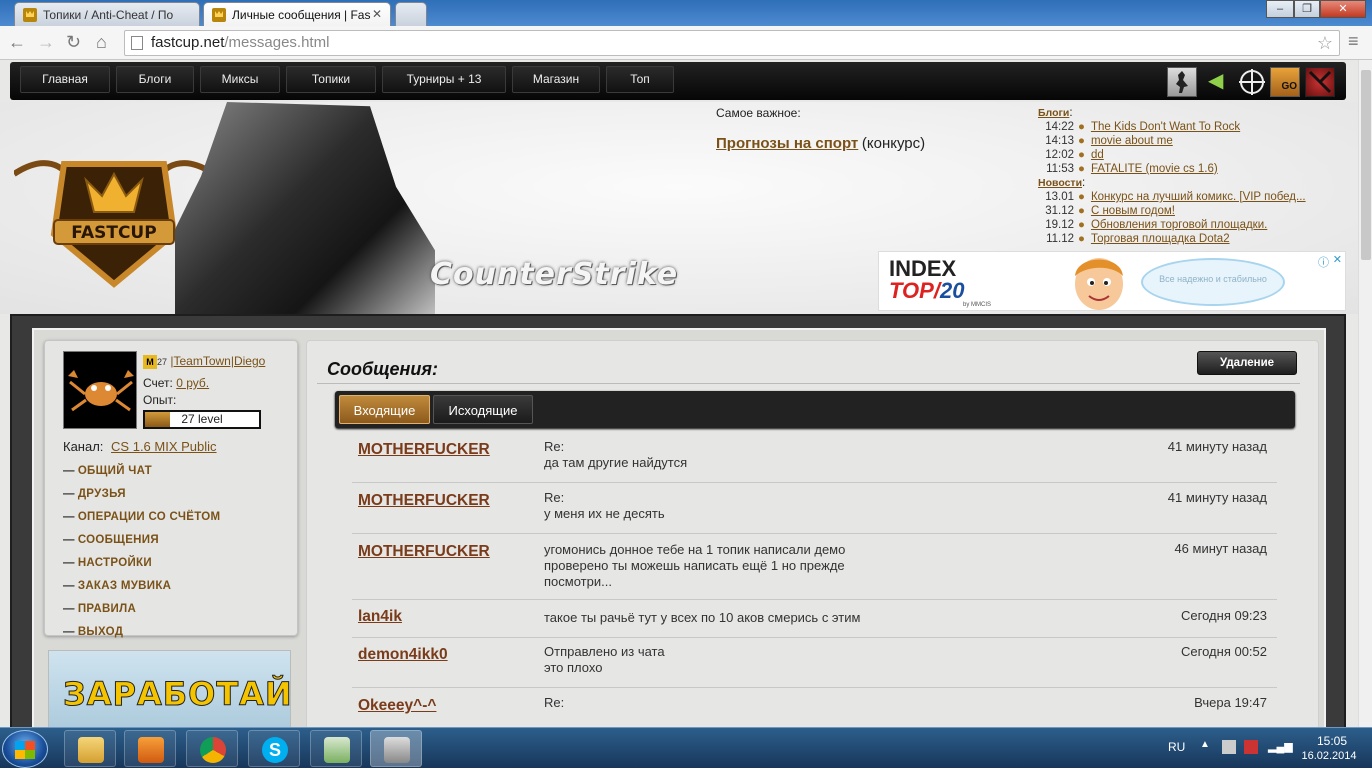 Image resolution: width=1372 pixels, height=768 pixels. What do you see at coordinates (212, 748) in the screenshot?
I see `chrome-taskbar-button` at bounding box center [212, 748].